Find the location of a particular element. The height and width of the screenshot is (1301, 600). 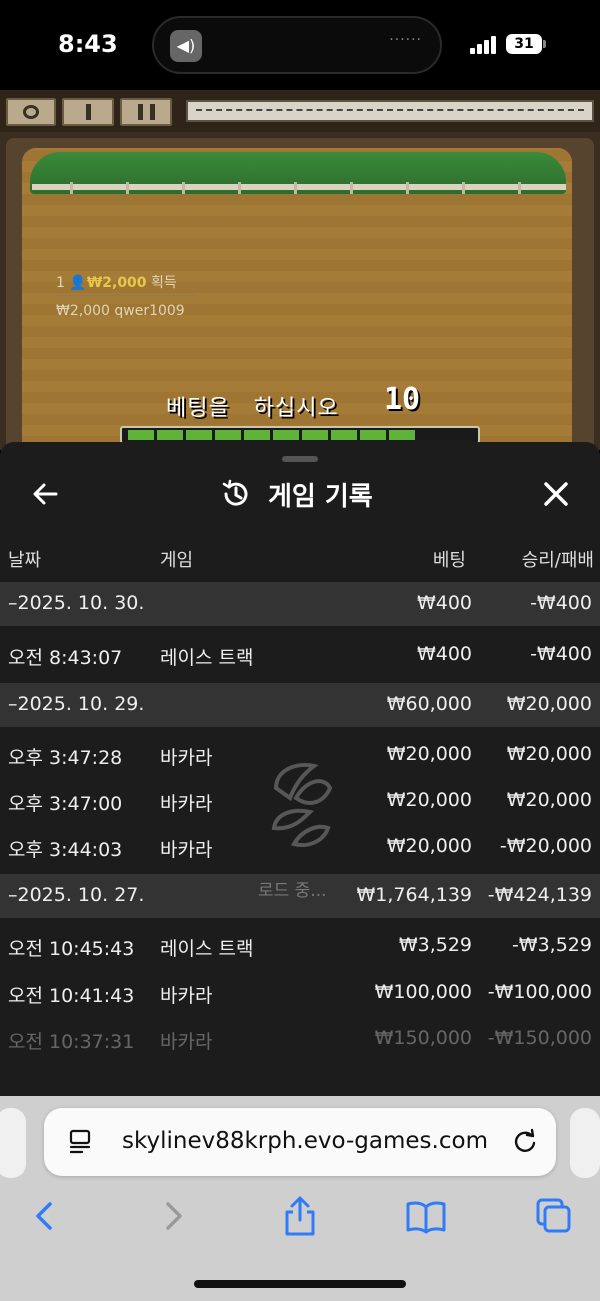

home-indicator is located at coordinates (300, 1284).